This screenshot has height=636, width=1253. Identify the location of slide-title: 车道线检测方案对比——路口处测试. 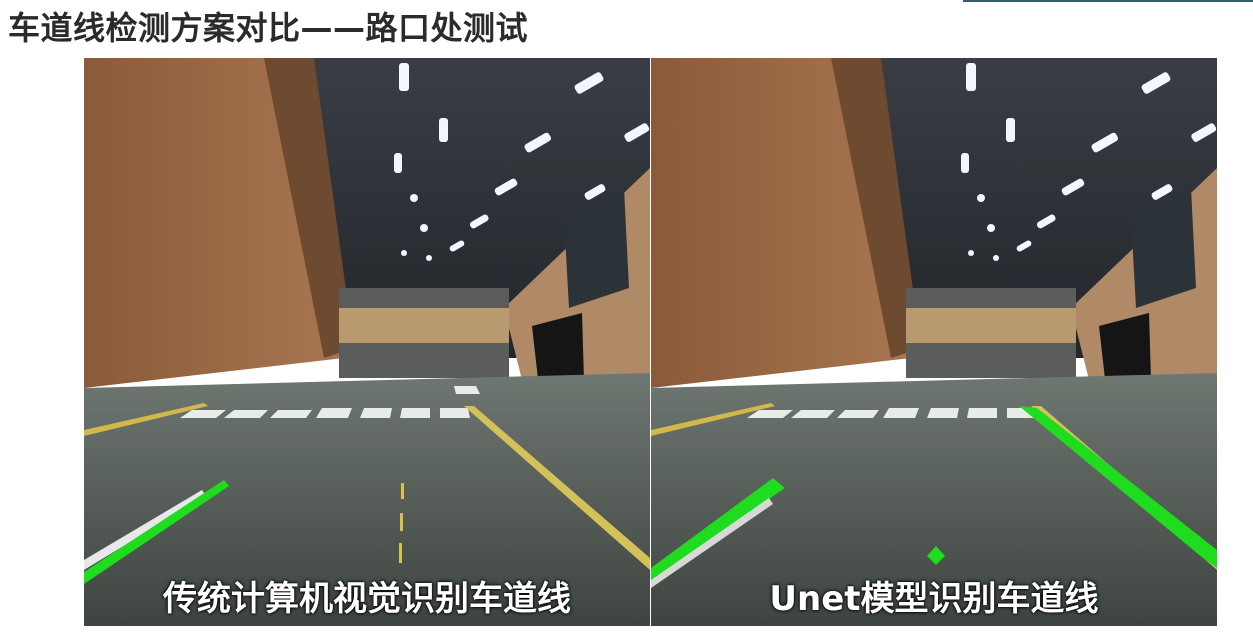
(268, 28).